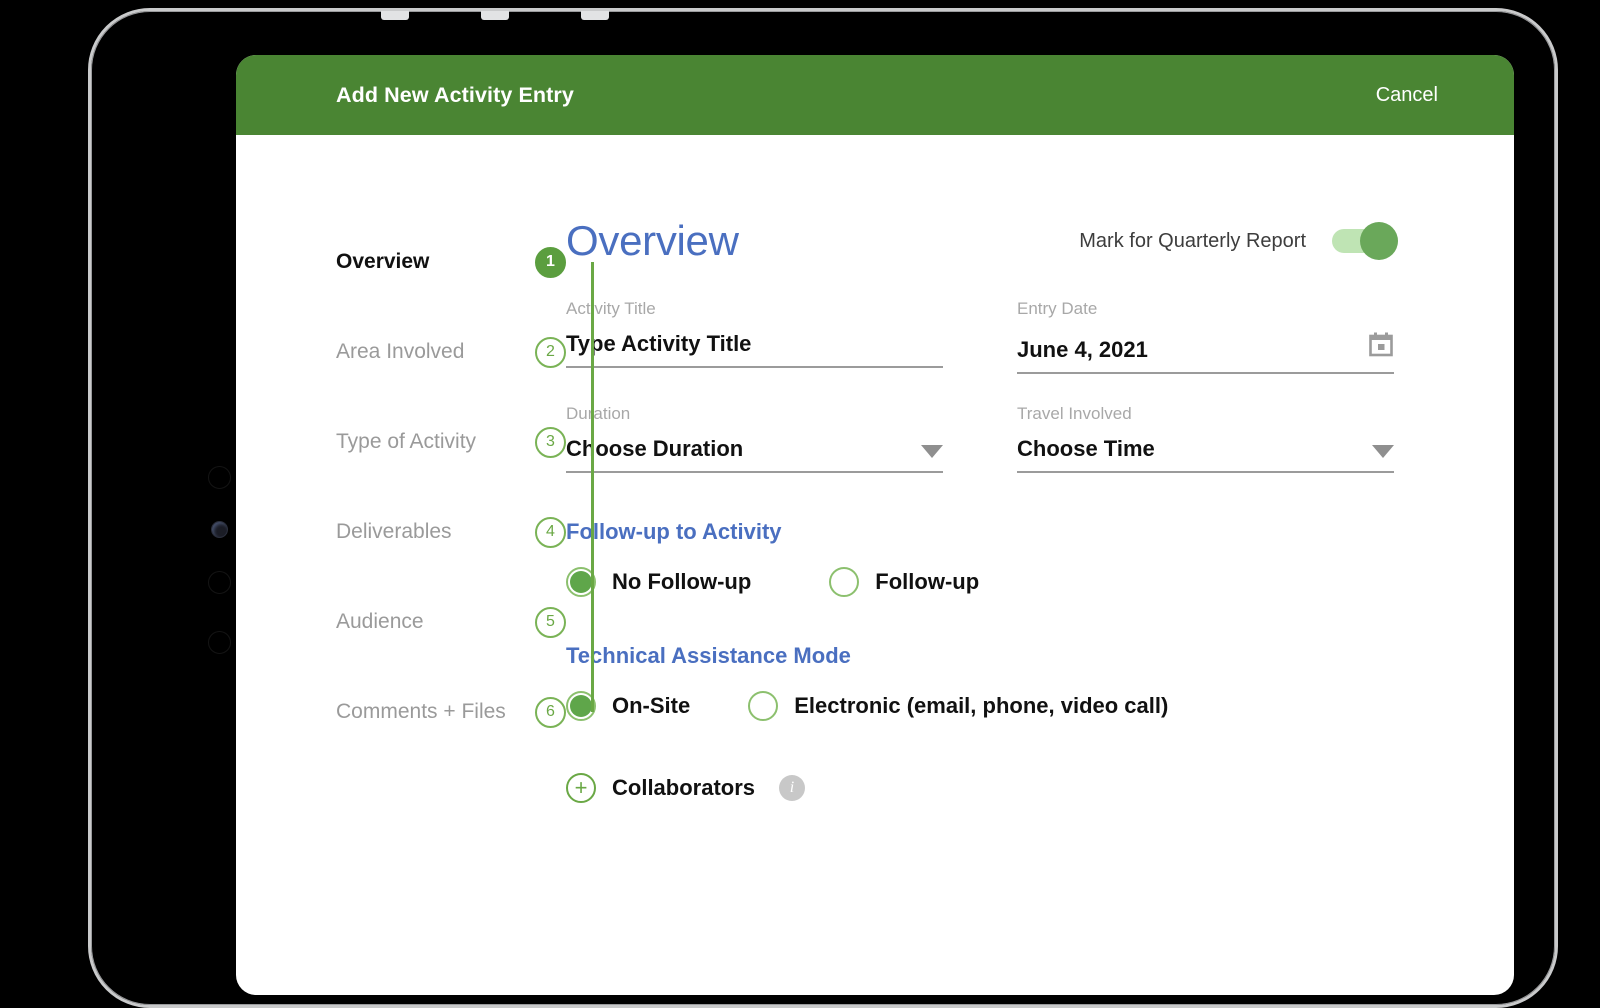  I want to click on step-label-deliverables: Deliverables, so click(394, 531).